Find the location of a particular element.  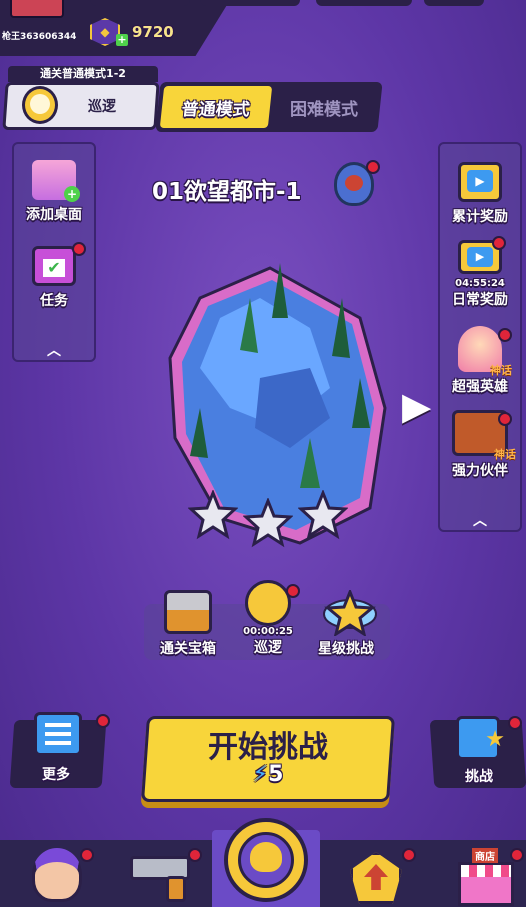

cumulative-reward-label: 累计奖励 is located at coordinates (480, 217).